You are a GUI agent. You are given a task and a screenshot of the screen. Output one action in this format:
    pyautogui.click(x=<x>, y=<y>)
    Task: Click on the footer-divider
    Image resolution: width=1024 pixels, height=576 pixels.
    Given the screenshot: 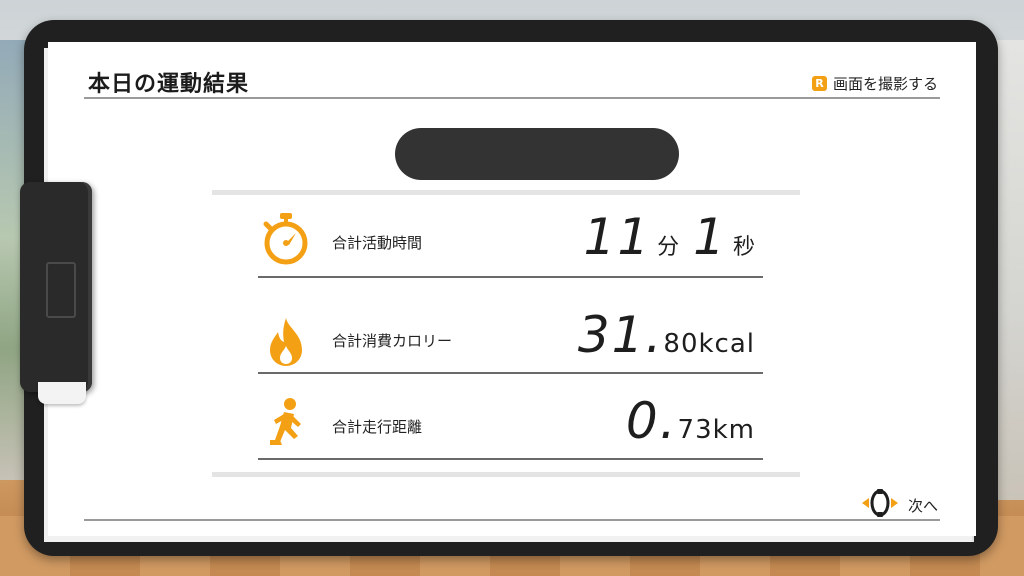 What is the action you would take?
    pyautogui.click(x=512, y=520)
    